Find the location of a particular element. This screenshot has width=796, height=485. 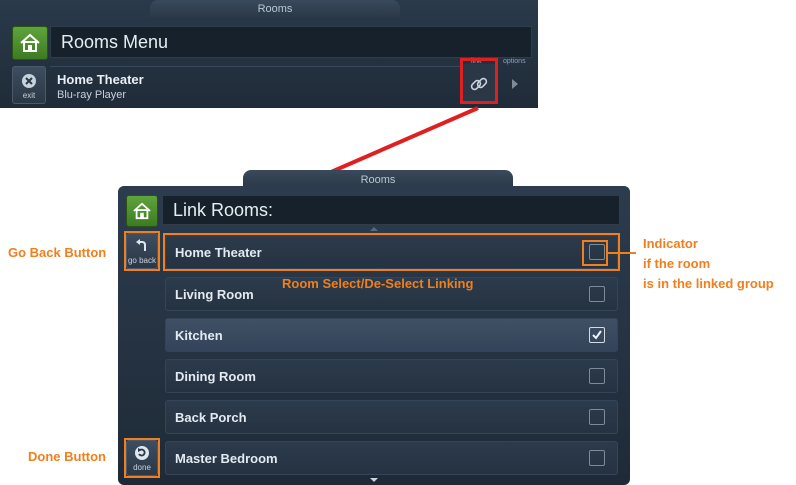

indicator-highlight is located at coordinates (595, 253).